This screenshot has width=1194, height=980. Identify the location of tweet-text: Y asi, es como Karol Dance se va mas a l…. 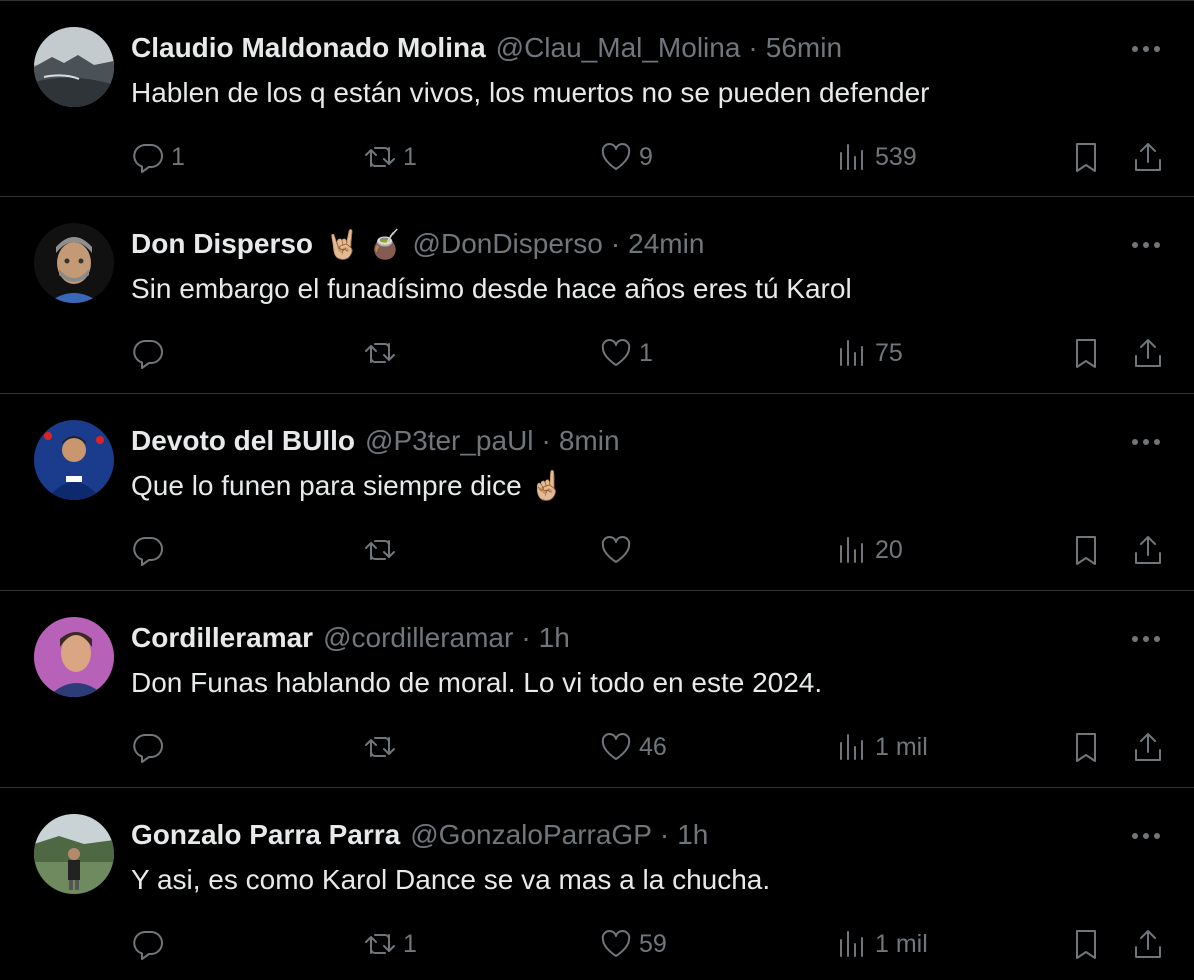
(451, 879).